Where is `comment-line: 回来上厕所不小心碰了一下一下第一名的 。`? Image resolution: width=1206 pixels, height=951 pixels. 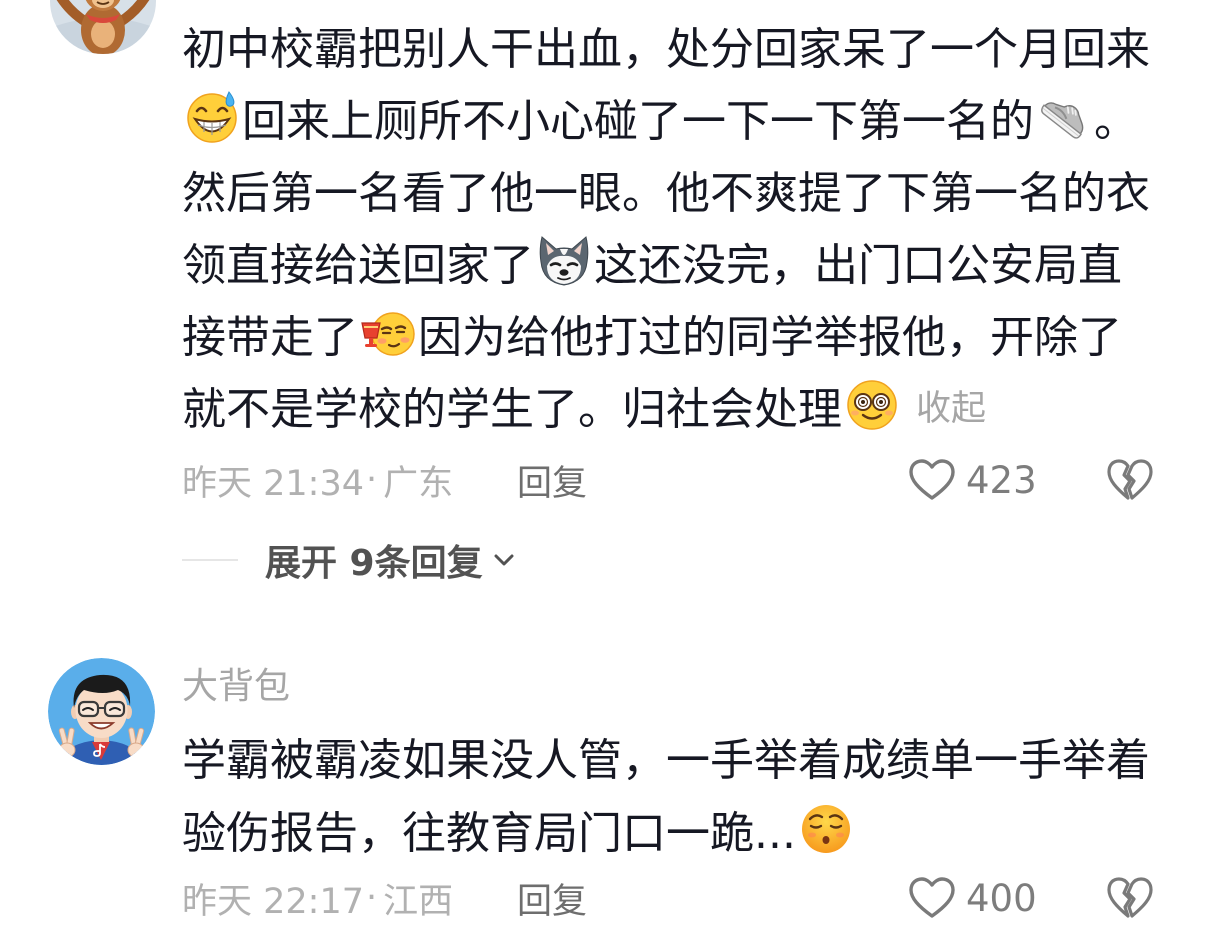
comment-line: 回来上厕所不小心碰了一下一下第一名的 。 is located at coordinates (666, 117).